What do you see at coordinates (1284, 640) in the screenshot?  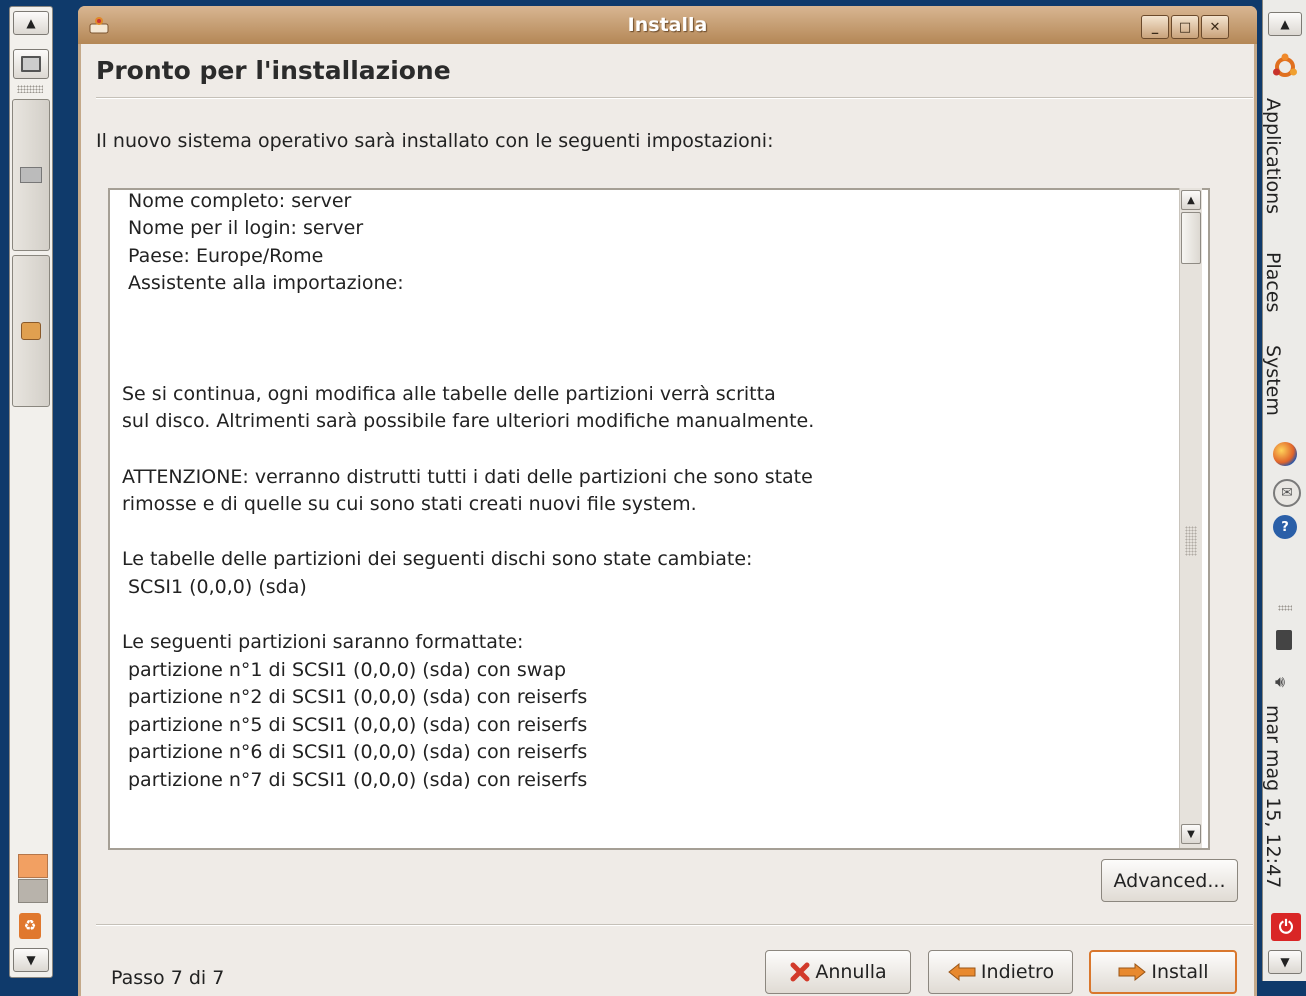 I see `network-icon` at bounding box center [1284, 640].